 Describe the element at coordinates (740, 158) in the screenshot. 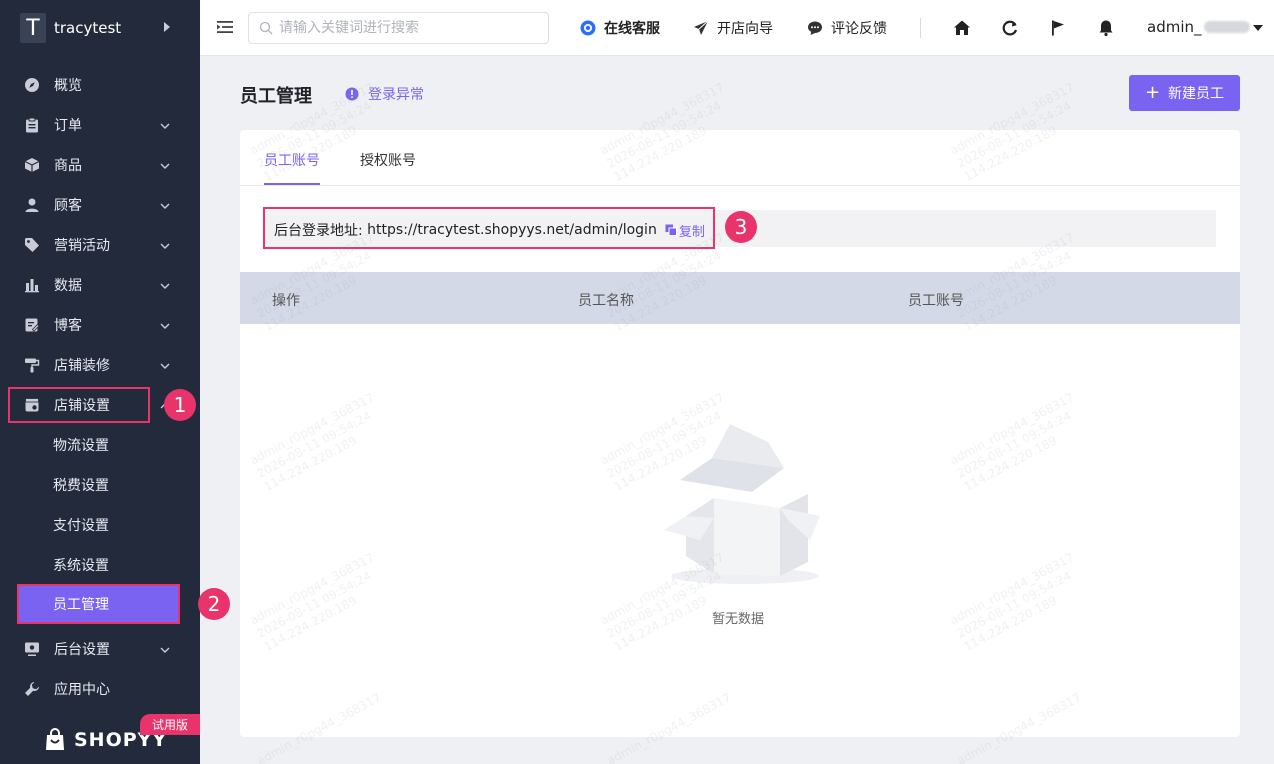

I see `tab-bar: 员工账号 授权账号` at that location.